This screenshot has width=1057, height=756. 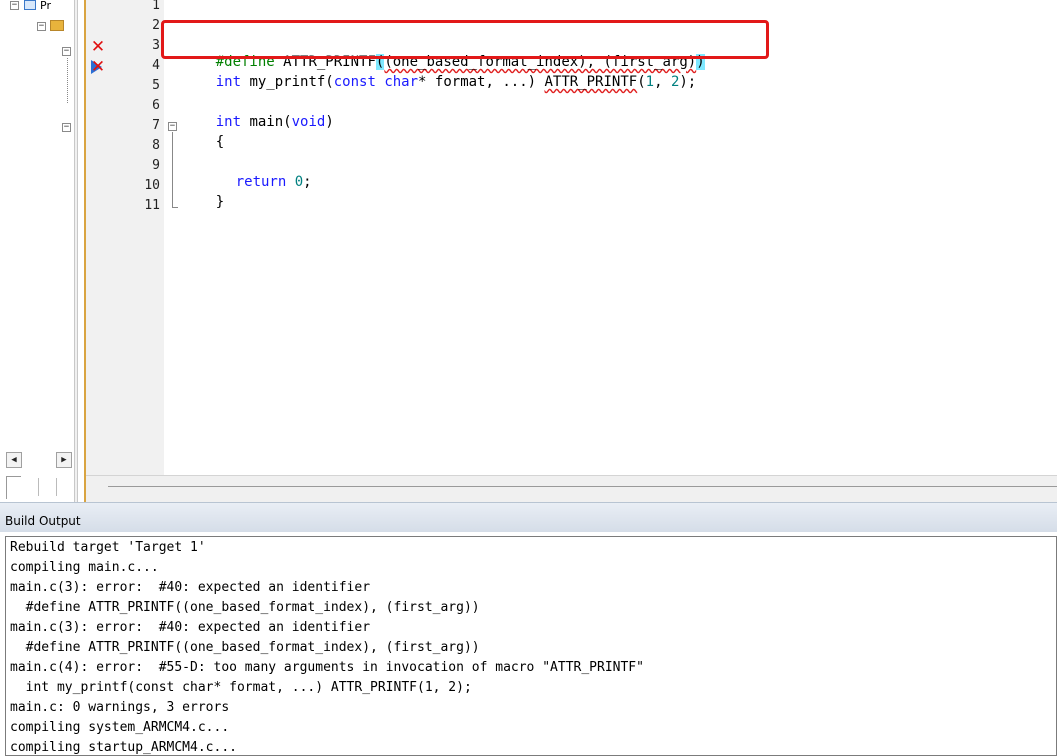 I want to click on line-number: 6, so click(x=156, y=105).